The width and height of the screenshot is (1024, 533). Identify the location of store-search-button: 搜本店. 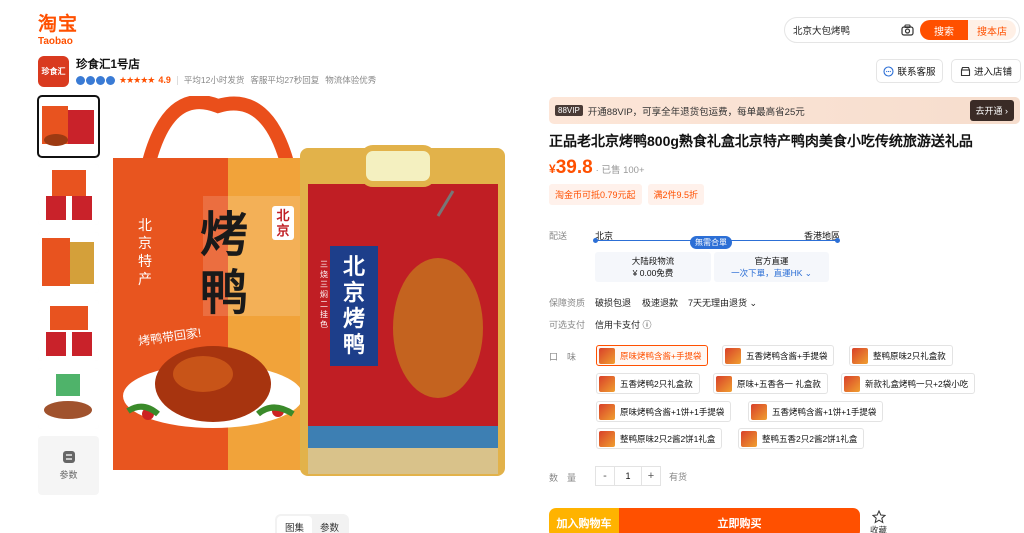
(992, 30).